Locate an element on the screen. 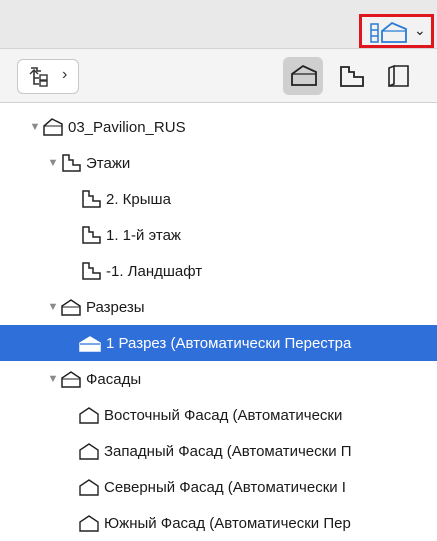 This screenshot has height=541, width=437. view-map-button is located at coordinates (351, 76).